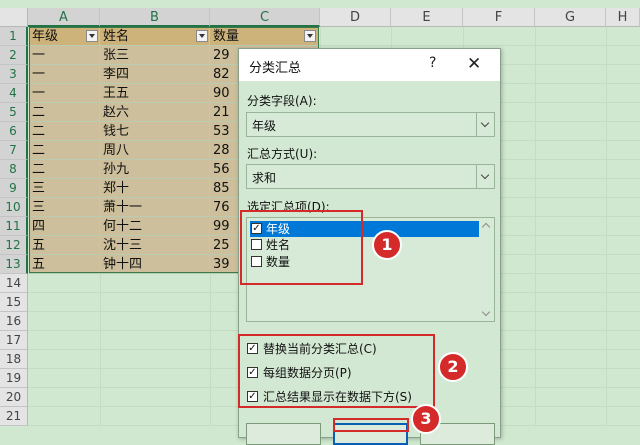  I want to click on cell-a11: 四, so click(64, 226).